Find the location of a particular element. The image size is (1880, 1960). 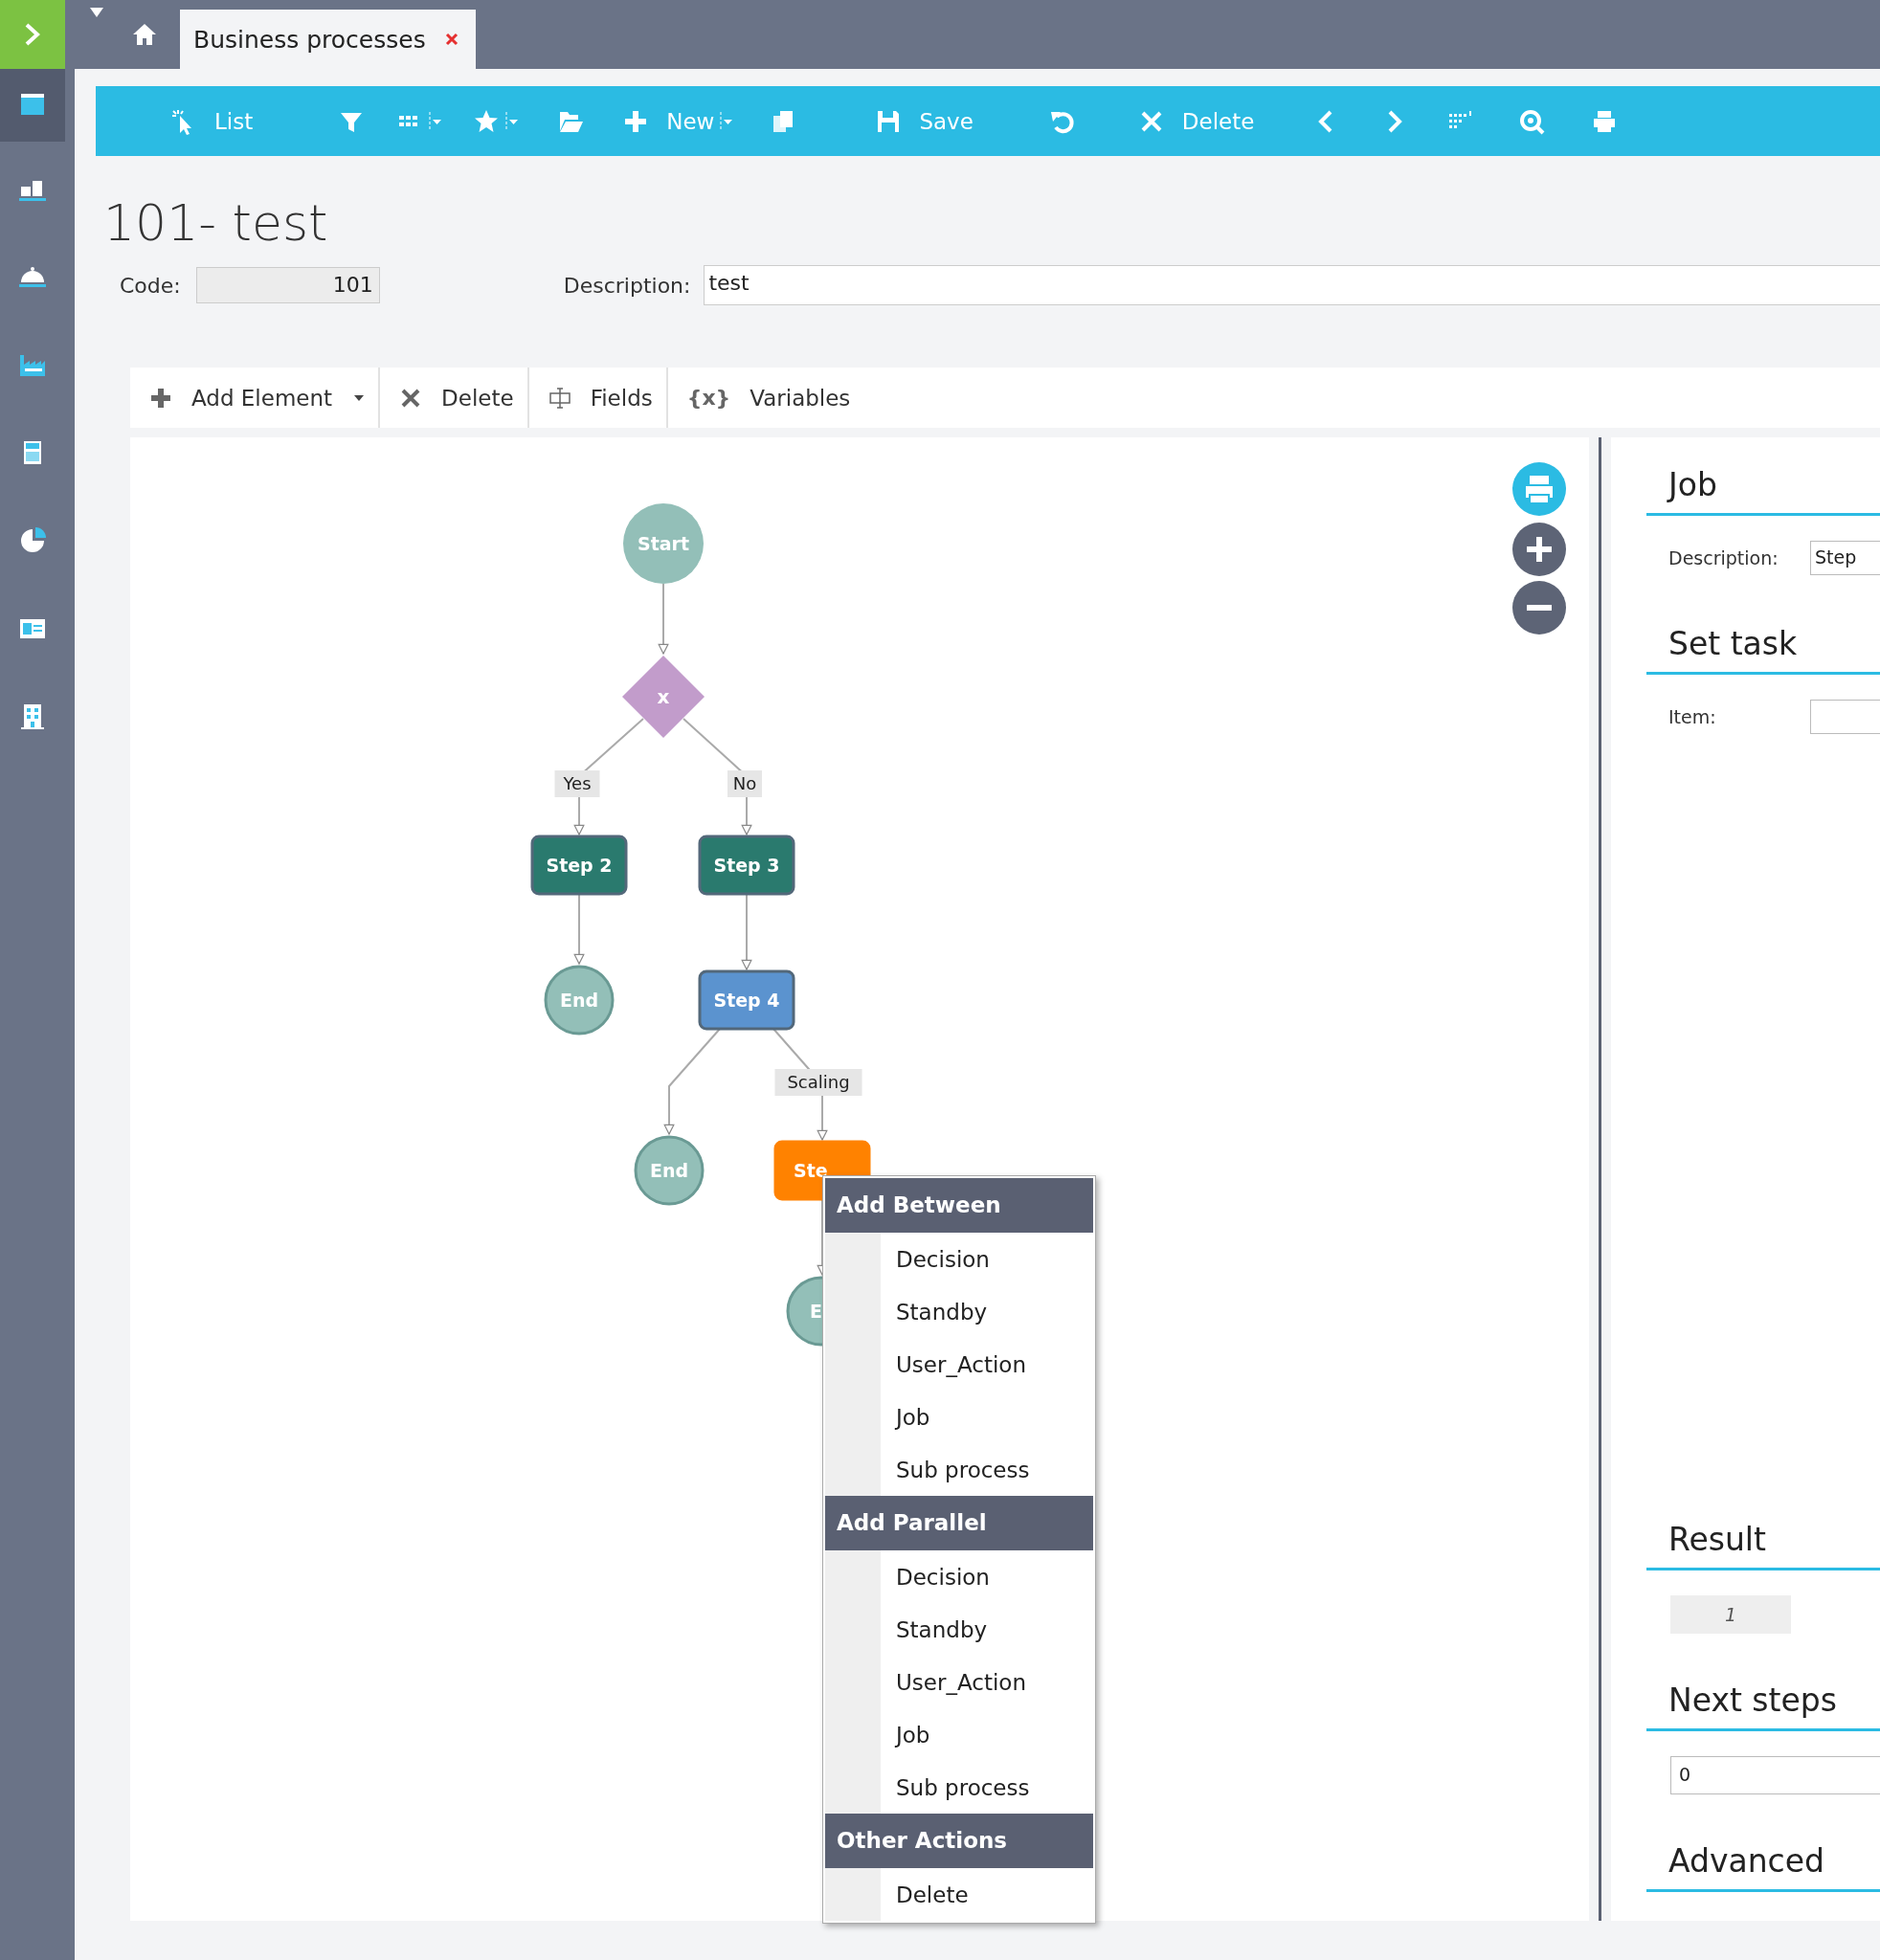

section-heading: Set task is located at coordinates (1763, 636).